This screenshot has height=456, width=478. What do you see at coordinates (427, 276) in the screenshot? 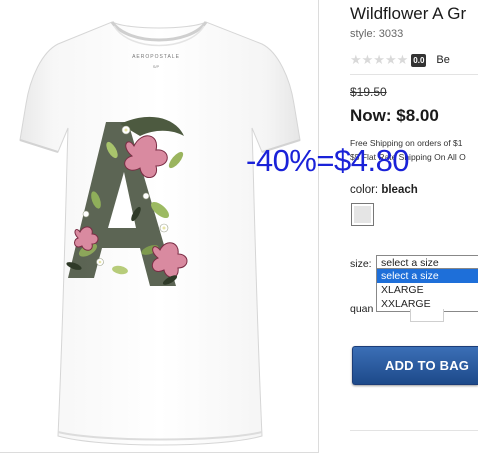
I see `size-option-select-a-size: select a size` at bounding box center [427, 276].